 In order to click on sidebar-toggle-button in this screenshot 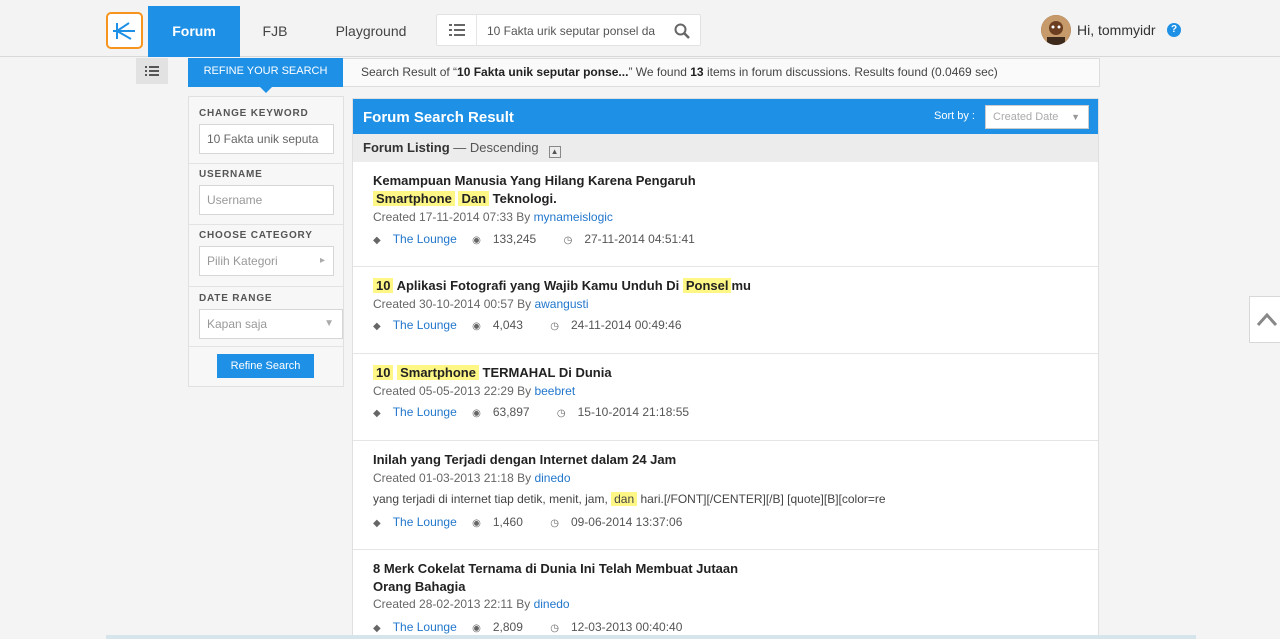, I will do `click(152, 71)`.